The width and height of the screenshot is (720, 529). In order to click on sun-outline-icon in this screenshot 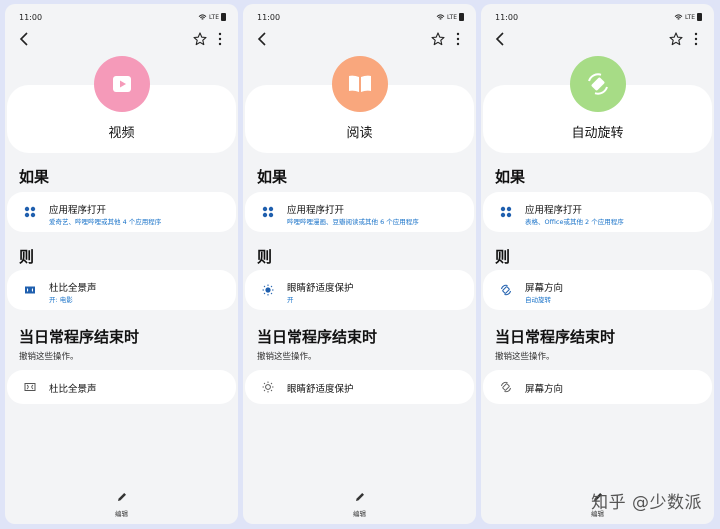, I will do `click(268, 387)`.